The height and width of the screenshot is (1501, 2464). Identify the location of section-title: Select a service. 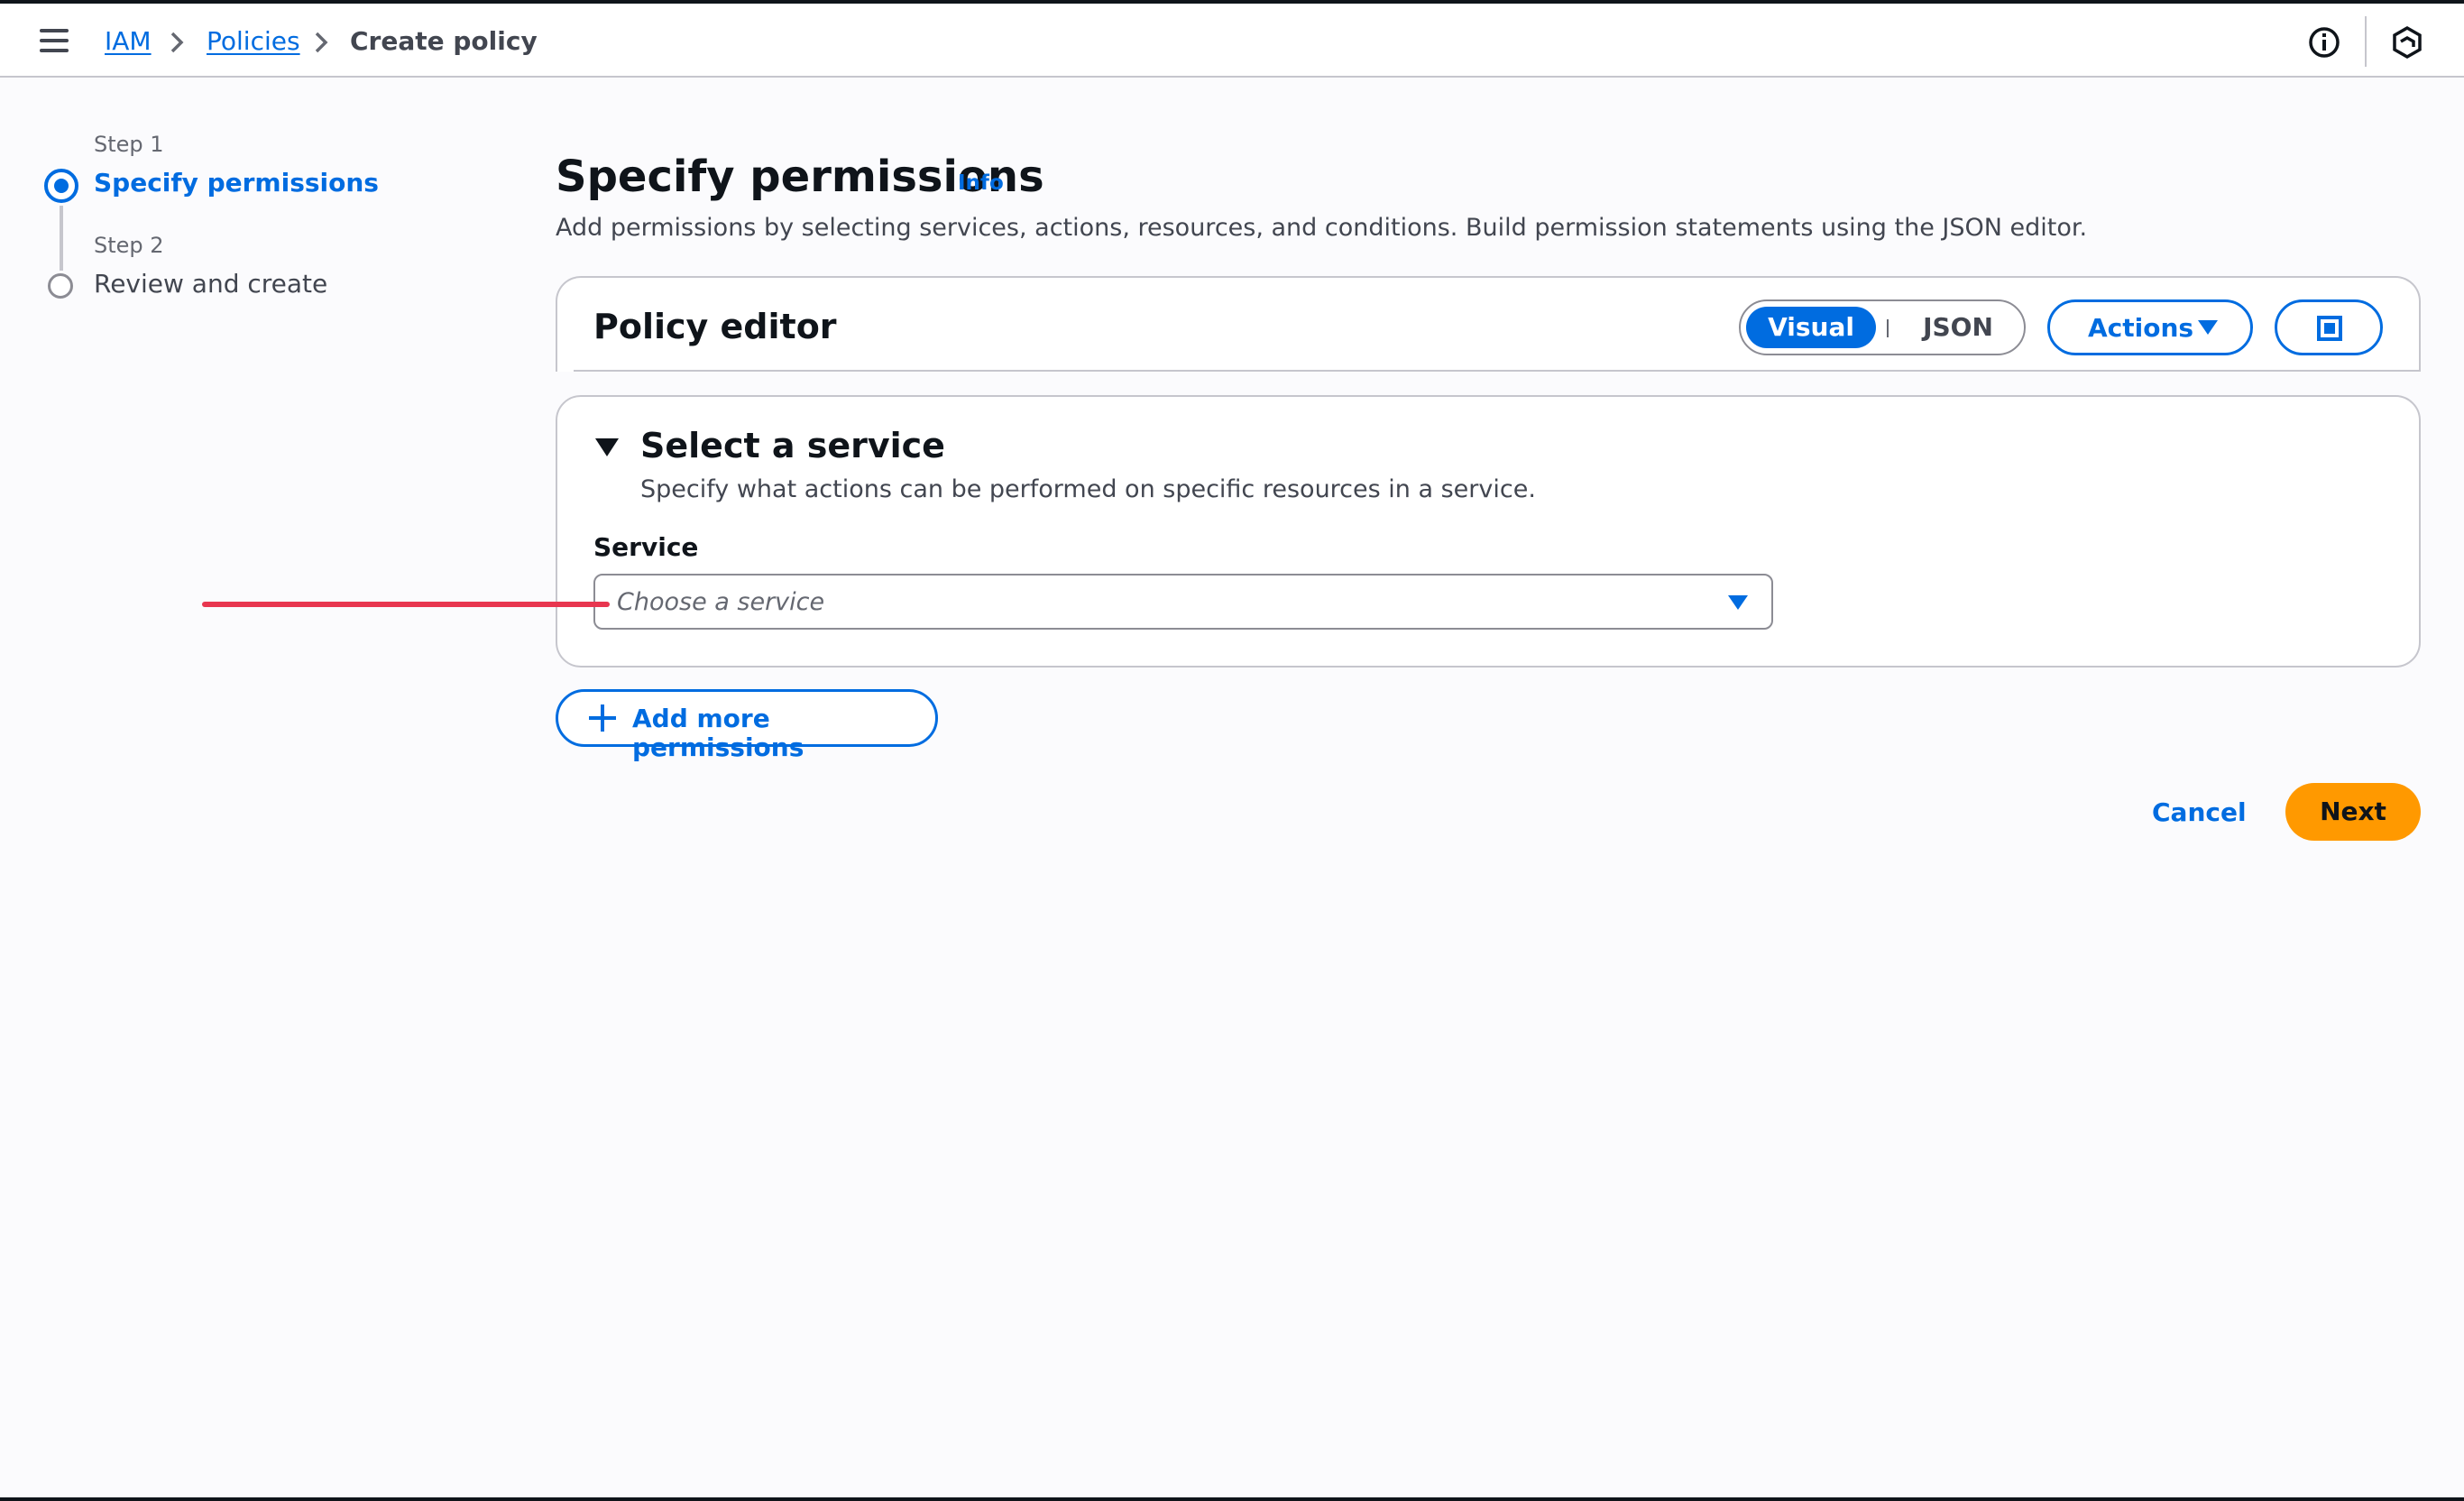
(792, 446).